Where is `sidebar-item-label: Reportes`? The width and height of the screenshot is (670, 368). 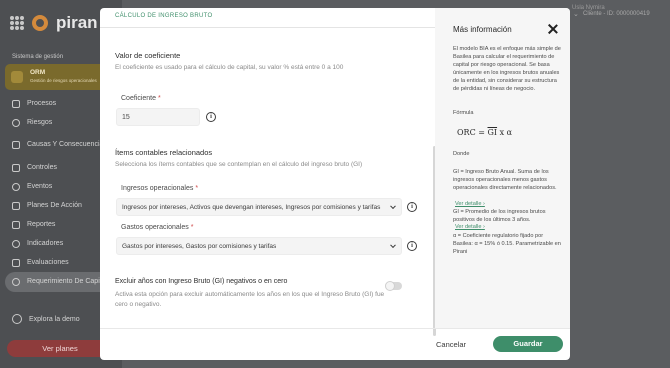 sidebar-item-label: Reportes is located at coordinates (41, 224).